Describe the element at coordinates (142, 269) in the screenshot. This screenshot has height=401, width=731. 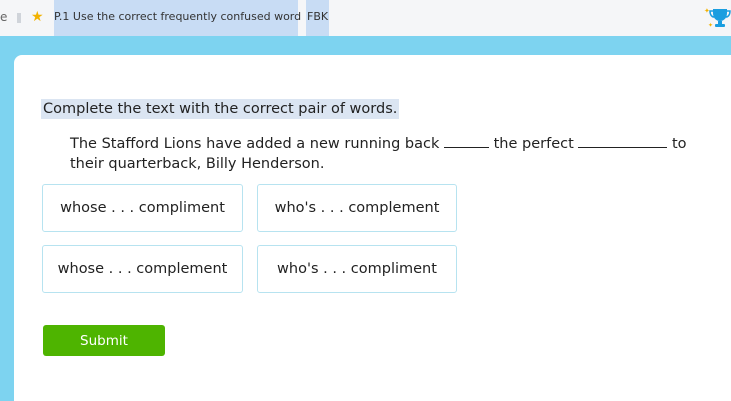
I see `answer-choice-3: whose . . . complement` at that location.